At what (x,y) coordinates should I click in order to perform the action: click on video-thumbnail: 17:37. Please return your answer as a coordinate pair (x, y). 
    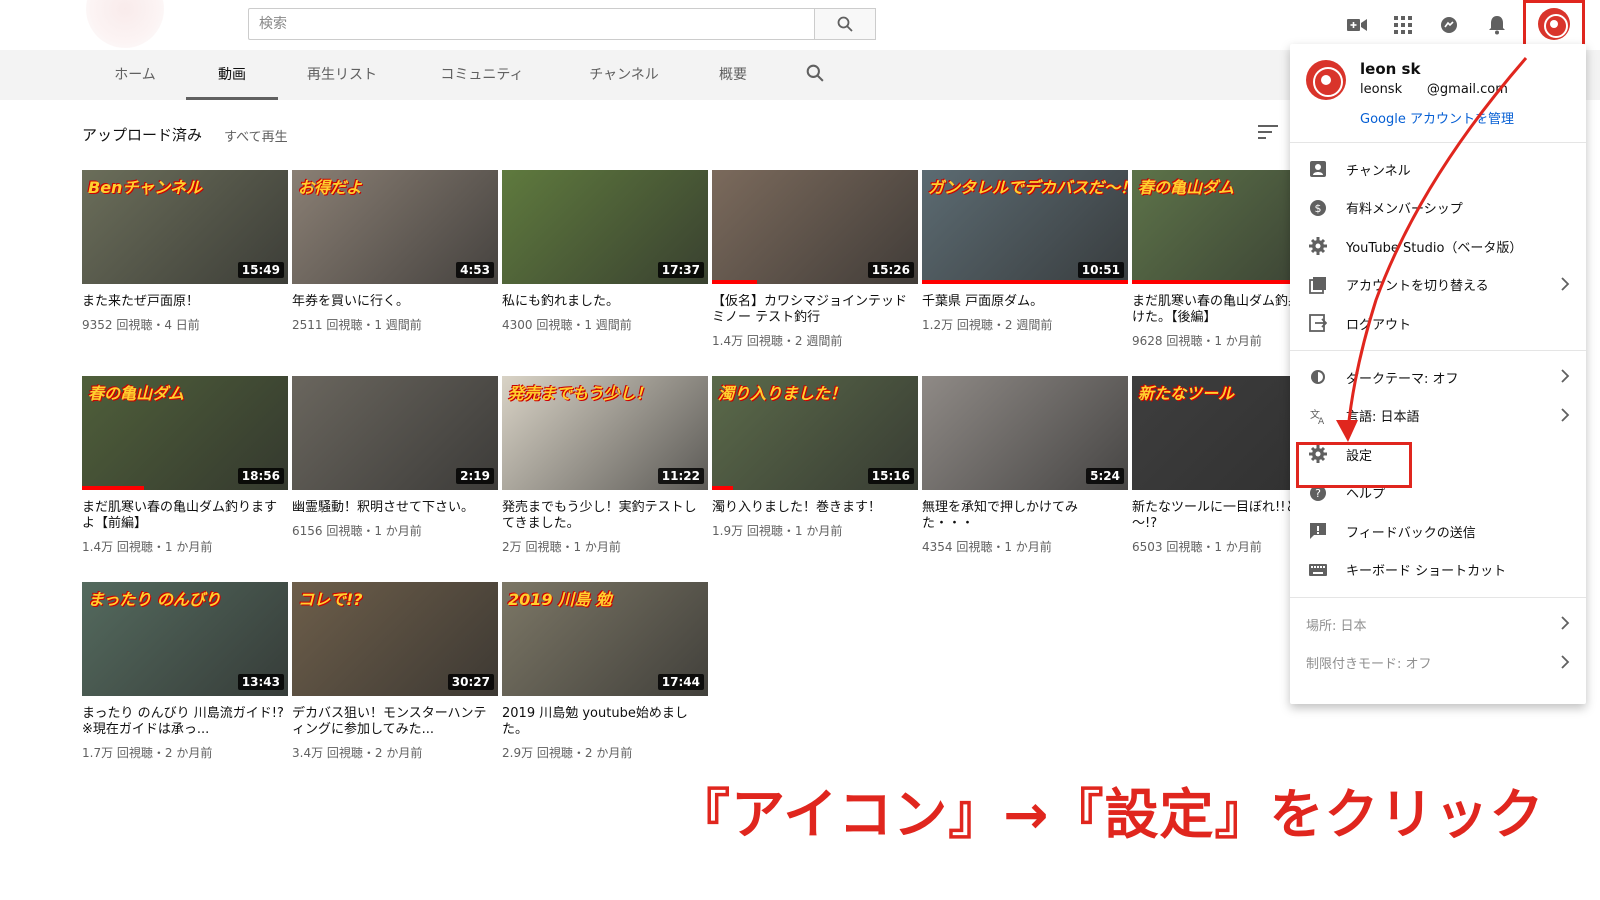
    Looking at the image, I should click on (605, 227).